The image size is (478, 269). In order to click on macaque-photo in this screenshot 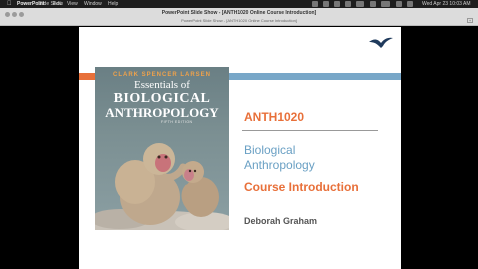, I will do `click(162, 186)`.